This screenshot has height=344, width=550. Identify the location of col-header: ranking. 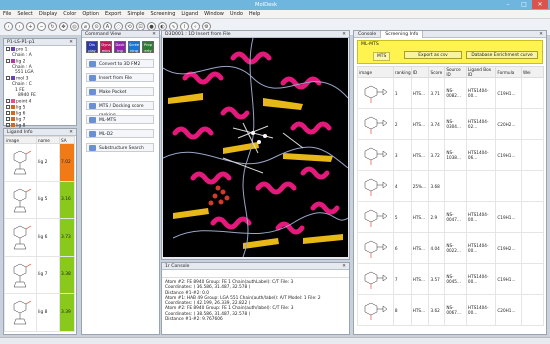
(402, 72).